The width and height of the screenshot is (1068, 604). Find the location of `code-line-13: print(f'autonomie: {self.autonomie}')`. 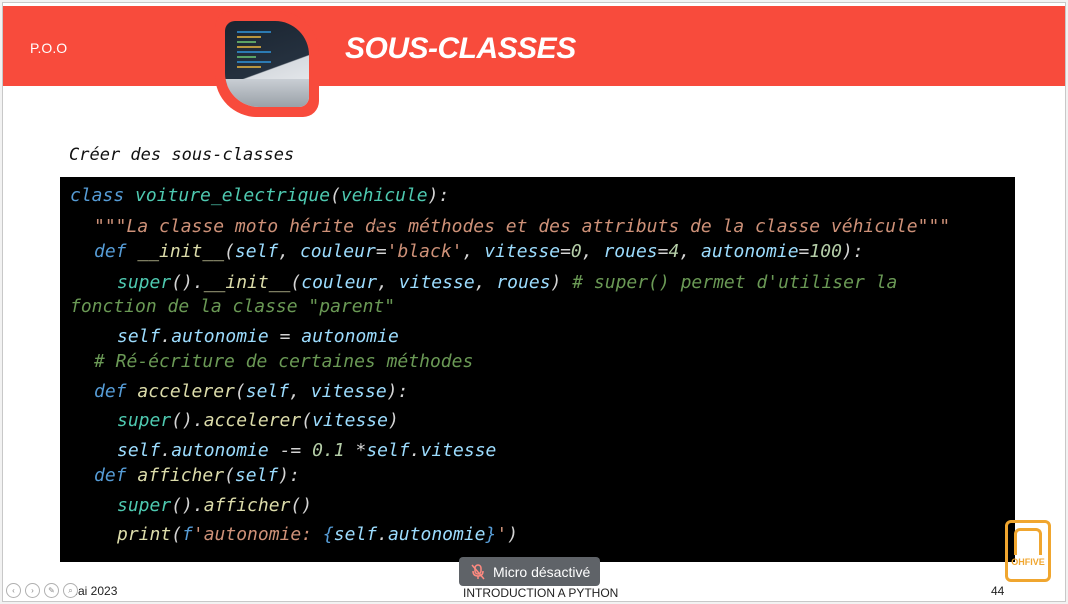

code-line-13: print(f'autonomie: {self.autonomie}') is located at coordinates (318, 534).